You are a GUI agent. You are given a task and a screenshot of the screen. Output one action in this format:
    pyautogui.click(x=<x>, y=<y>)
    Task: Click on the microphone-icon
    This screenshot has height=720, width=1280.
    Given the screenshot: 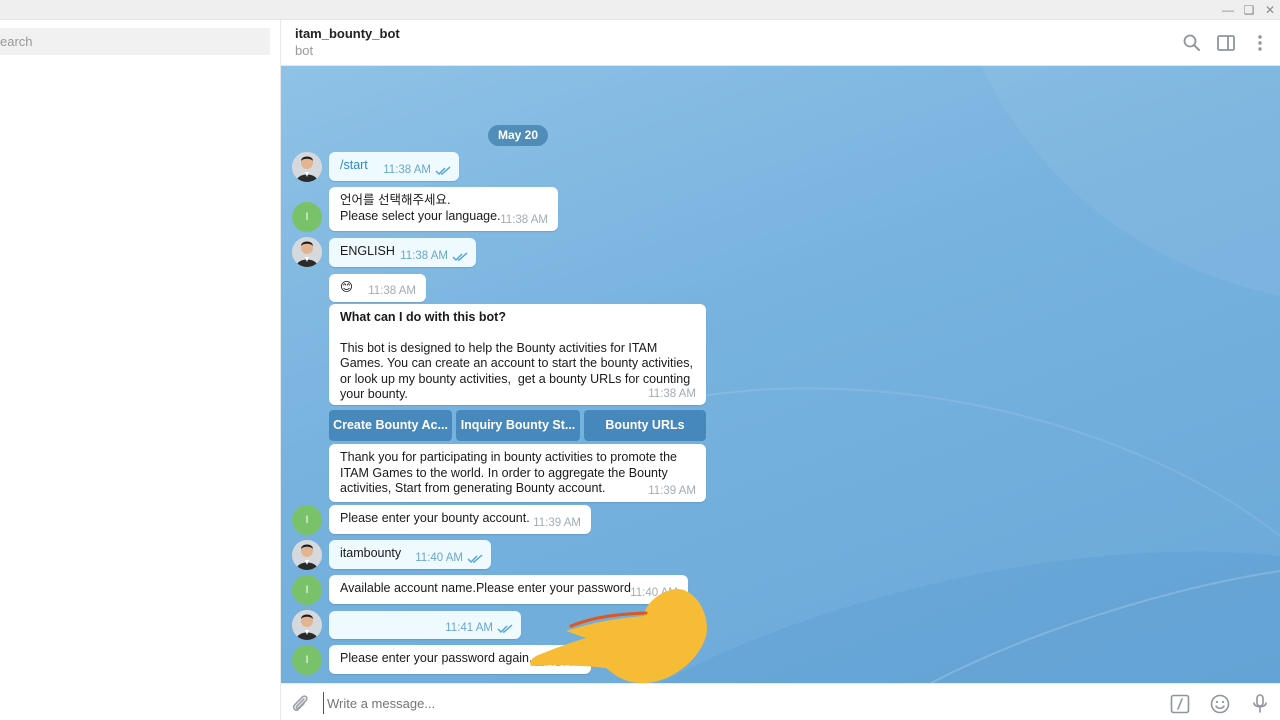 What is the action you would take?
    pyautogui.click(x=1260, y=704)
    